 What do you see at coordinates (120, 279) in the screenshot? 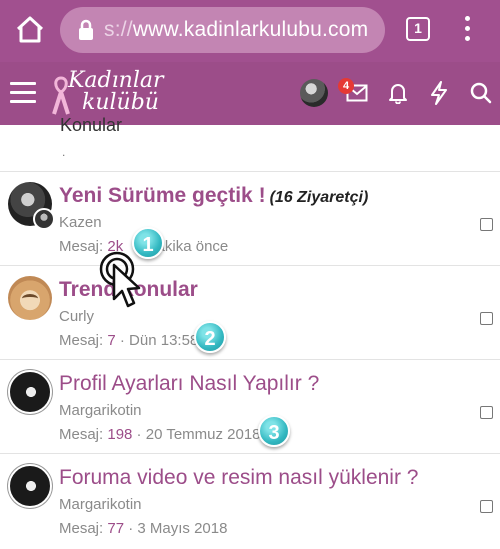
I see `tap-cursor-icon` at bounding box center [120, 279].